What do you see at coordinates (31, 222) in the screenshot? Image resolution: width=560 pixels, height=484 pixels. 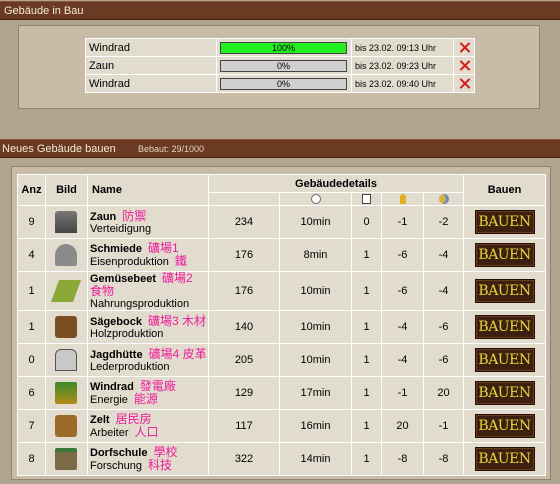 I see `anz-cell: 9` at bounding box center [31, 222].